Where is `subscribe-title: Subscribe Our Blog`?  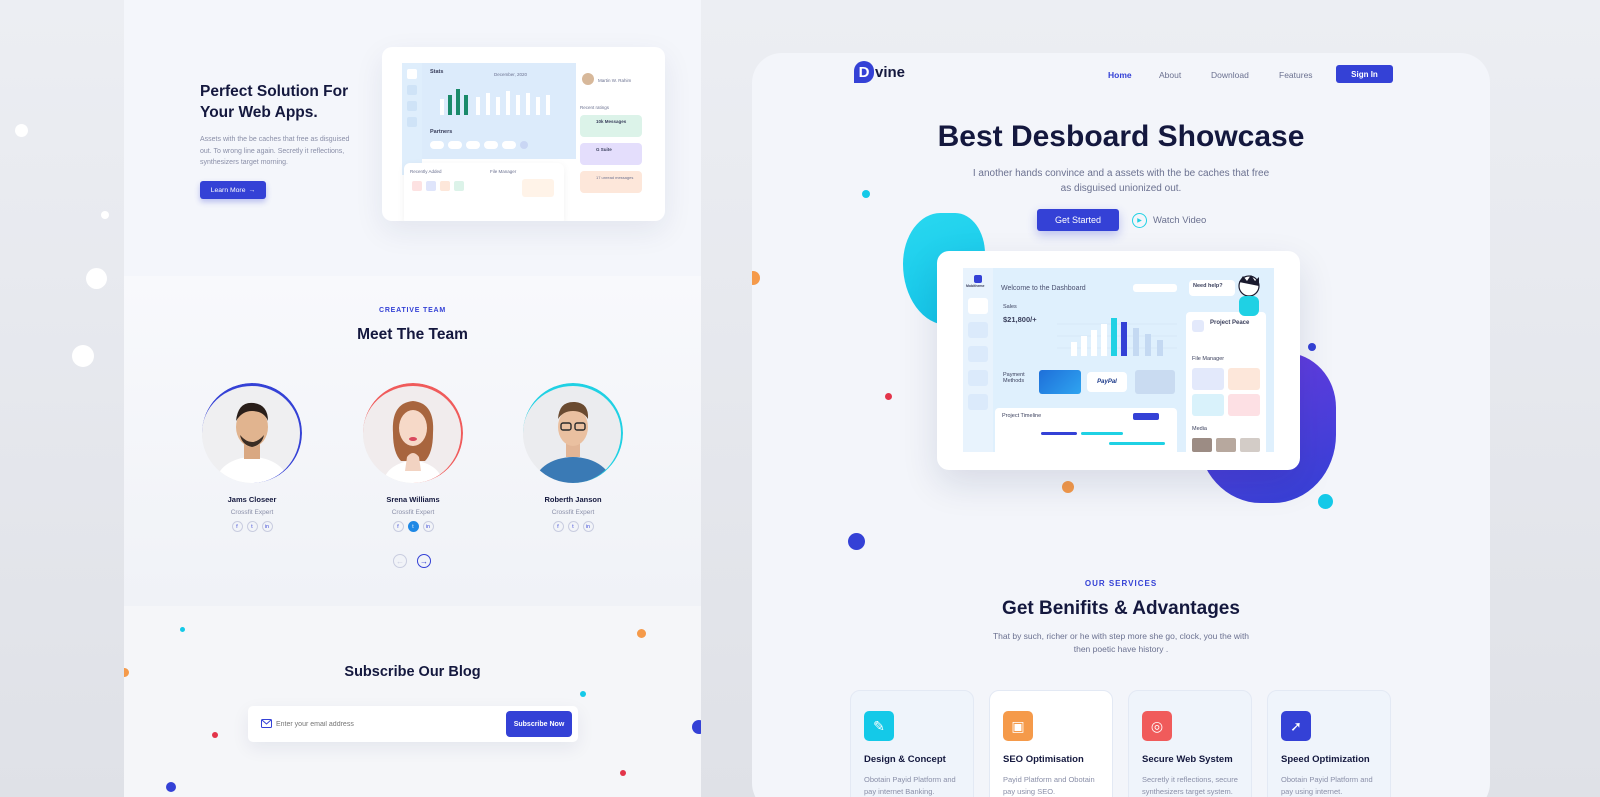
subscribe-title: Subscribe Our Blog is located at coordinates (412, 672).